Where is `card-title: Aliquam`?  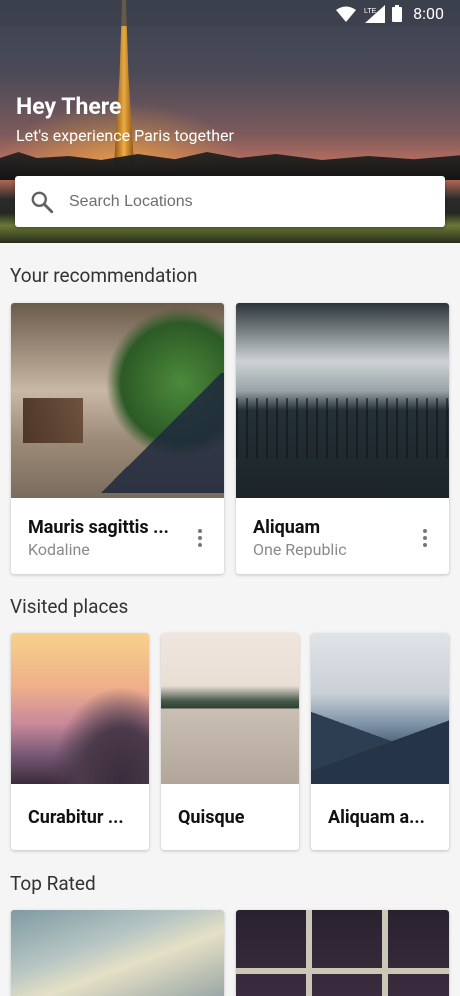 card-title: Aliquam is located at coordinates (287, 527).